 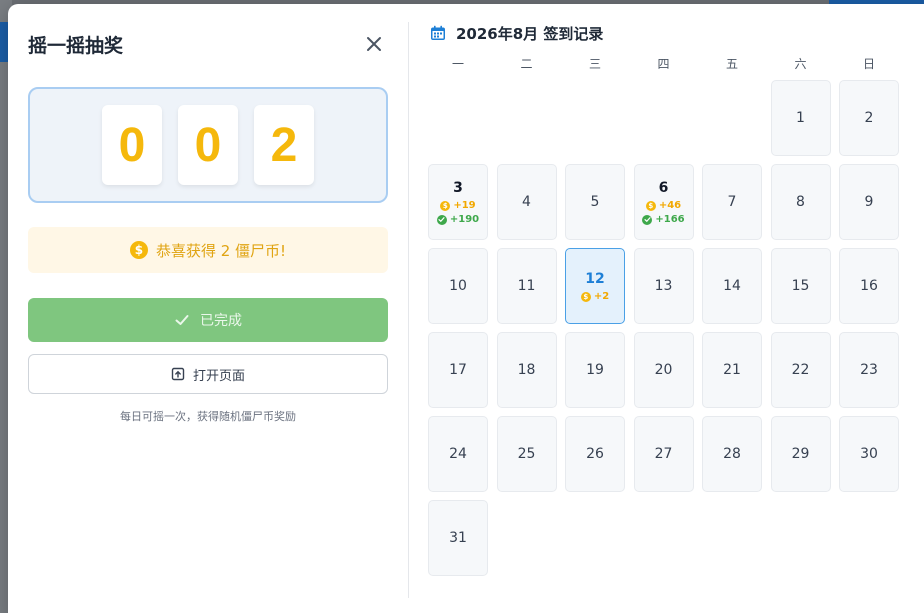 I want to click on day-number: 22, so click(x=800, y=370).